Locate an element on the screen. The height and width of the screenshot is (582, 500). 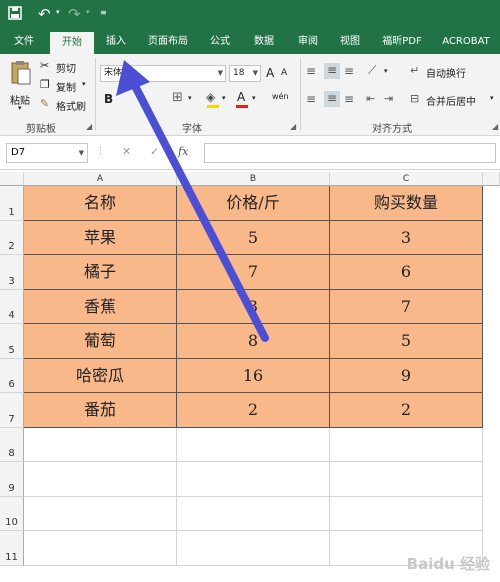
more-options-icon: ⋮ is located at coordinates (100, 151).